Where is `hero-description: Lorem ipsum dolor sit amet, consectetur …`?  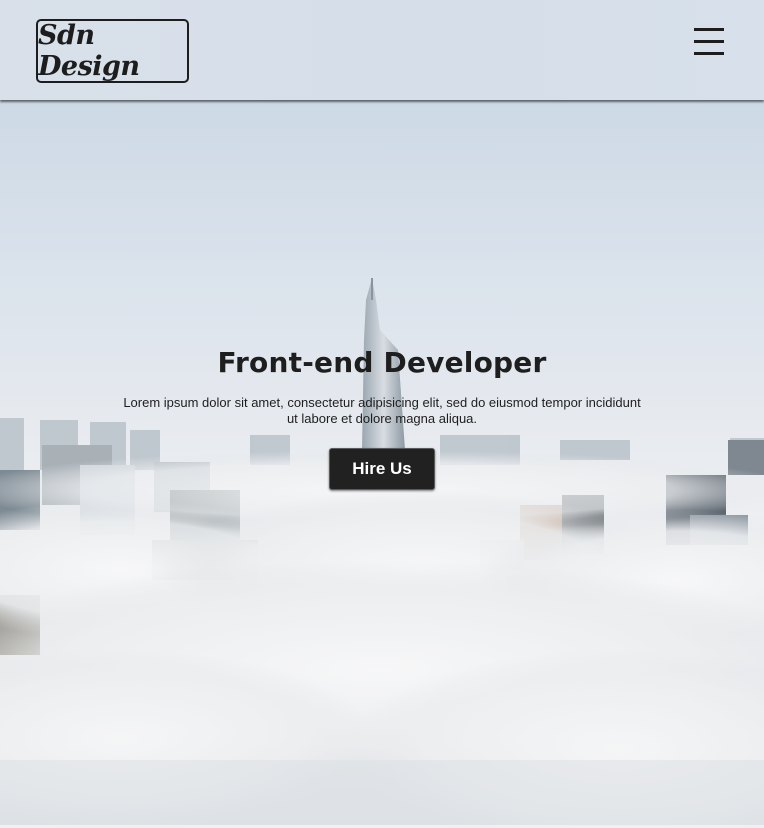
hero-description: Lorem ipsum dolor sit amet, consectetur … is located at coordinates (382, 410).